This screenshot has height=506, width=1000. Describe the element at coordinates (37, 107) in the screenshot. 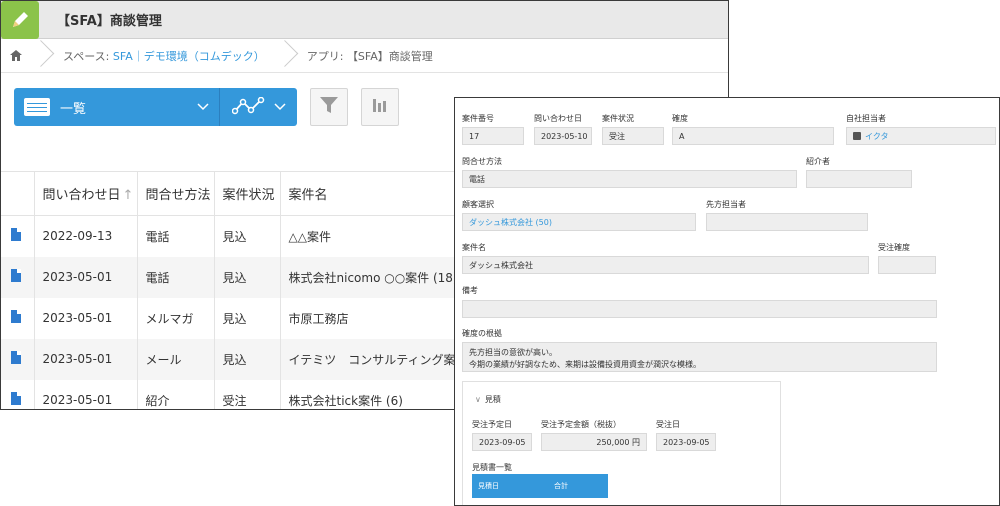

I see `list-view-icon` at that location.